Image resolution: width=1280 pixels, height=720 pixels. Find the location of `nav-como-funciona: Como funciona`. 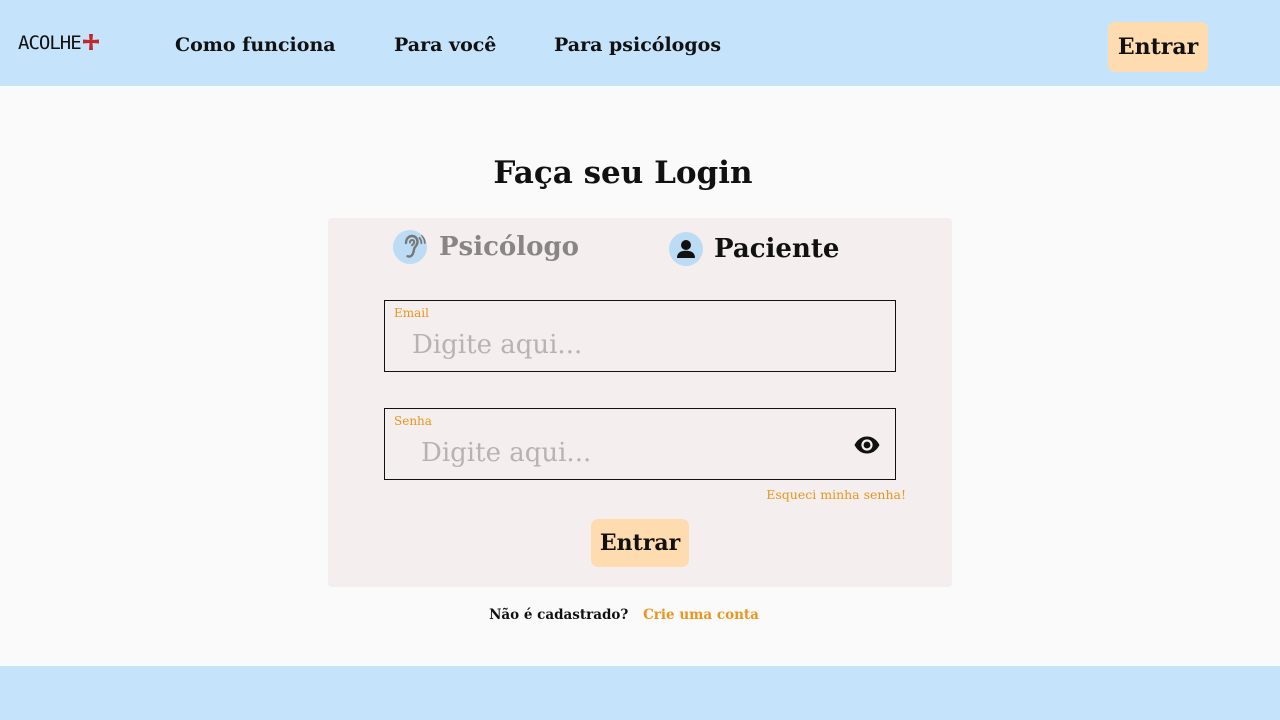

nav-como-funciona: Como funciona is located at coordinates (255, 45).